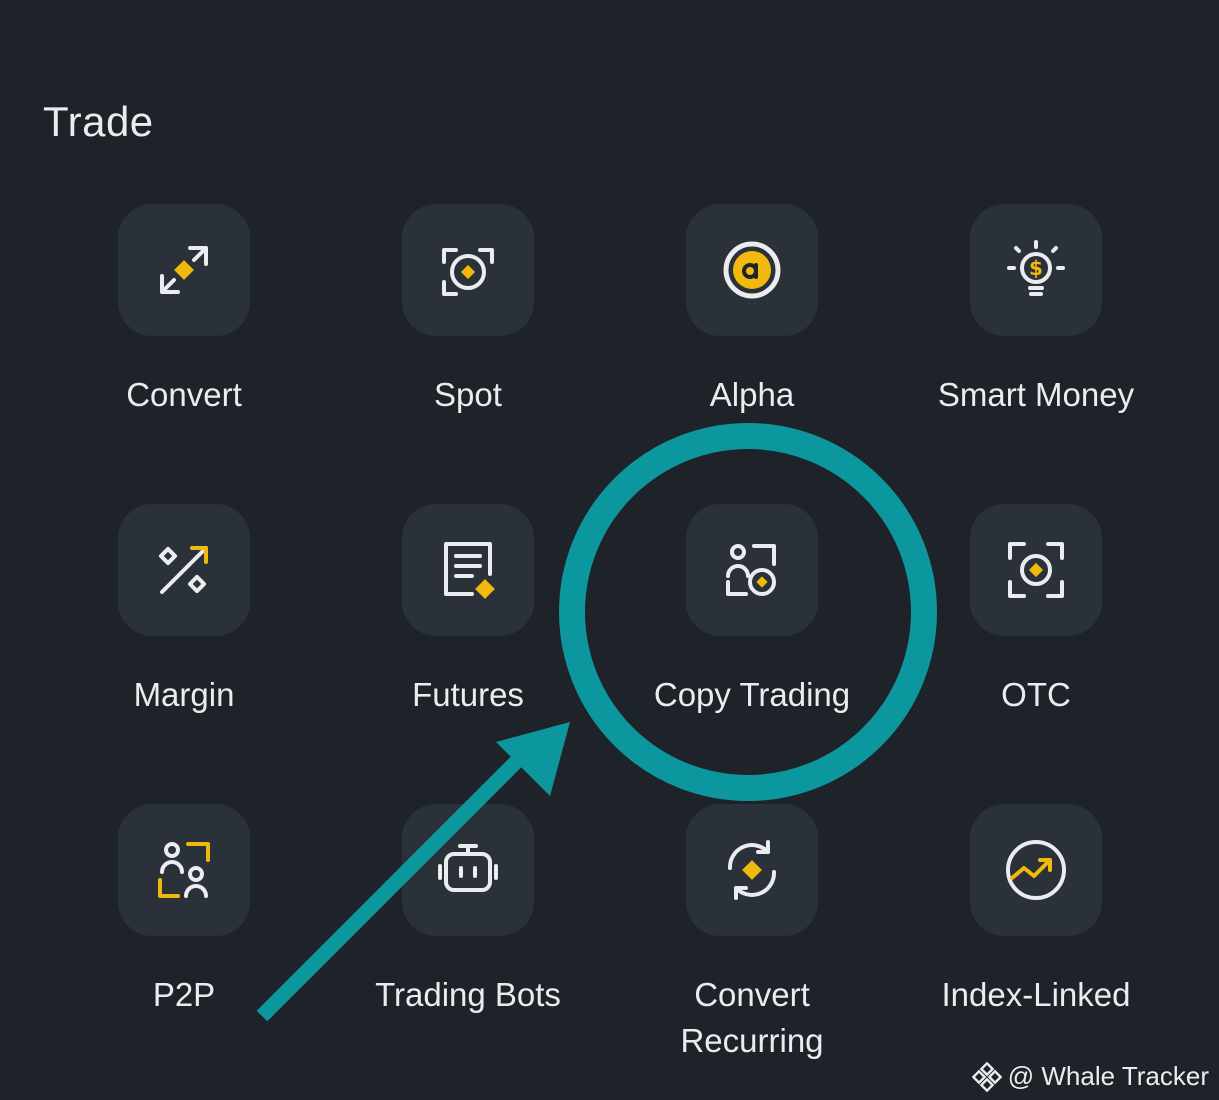 This screenshot has width=1219, height=1100. I want to click on tile-label: Margin, so click(184, 694).